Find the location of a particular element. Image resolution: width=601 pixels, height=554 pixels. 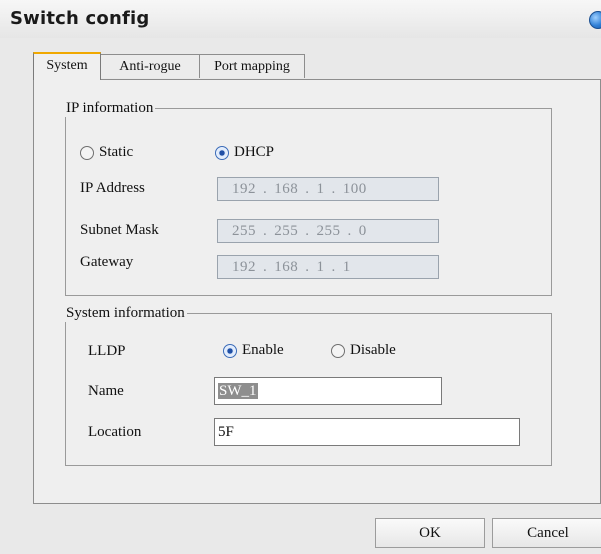

gateway-field: 192. 168. 1. 1 is located at coordinates (328, 267).